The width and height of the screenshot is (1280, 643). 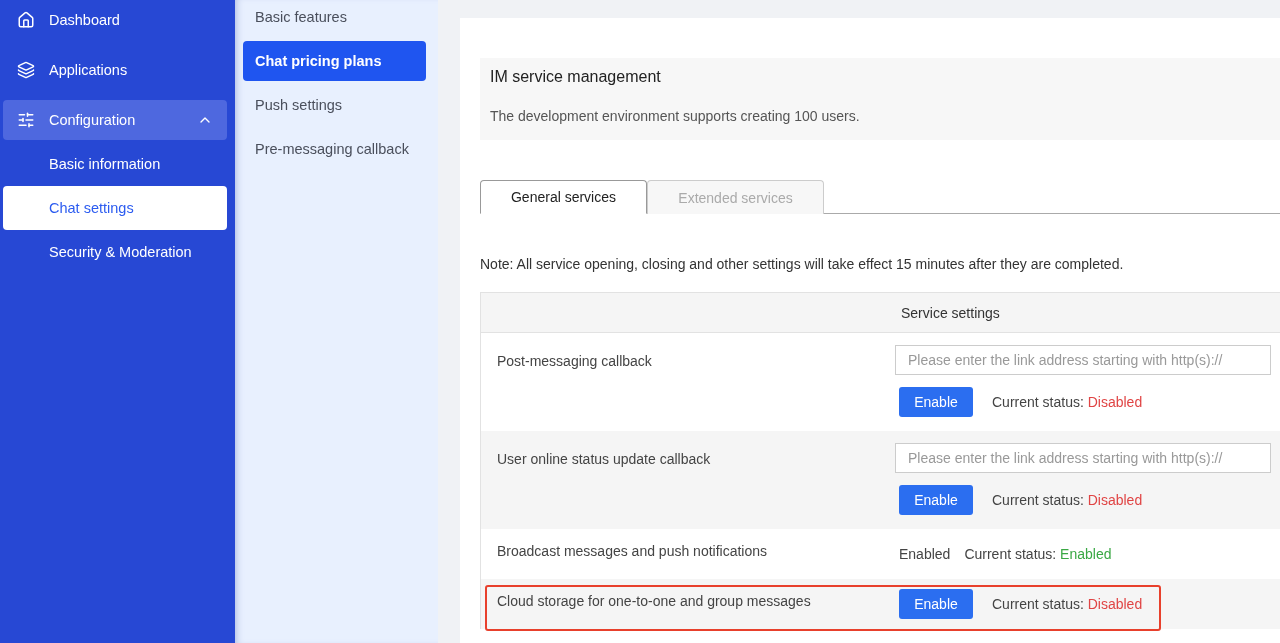 What do you see at coordinates (334, 61) in the screenshot?
I see `subnav-item: Chat pricing plans` at bounding box center [334, 61].